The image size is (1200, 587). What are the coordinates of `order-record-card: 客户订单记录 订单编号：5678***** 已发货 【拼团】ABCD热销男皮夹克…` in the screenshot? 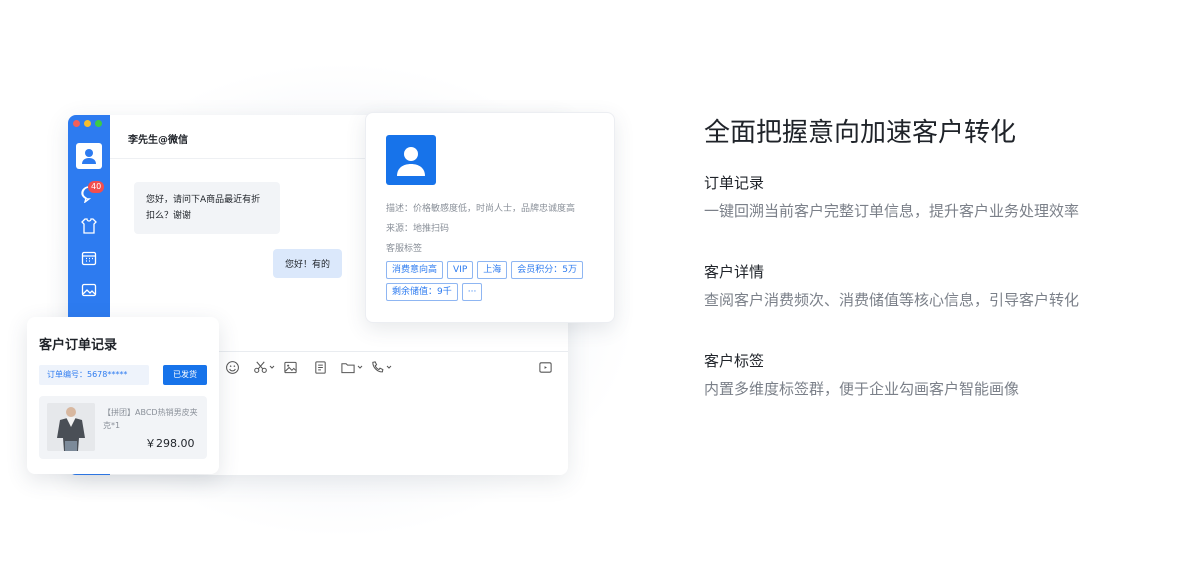 It's located at (123, 395).